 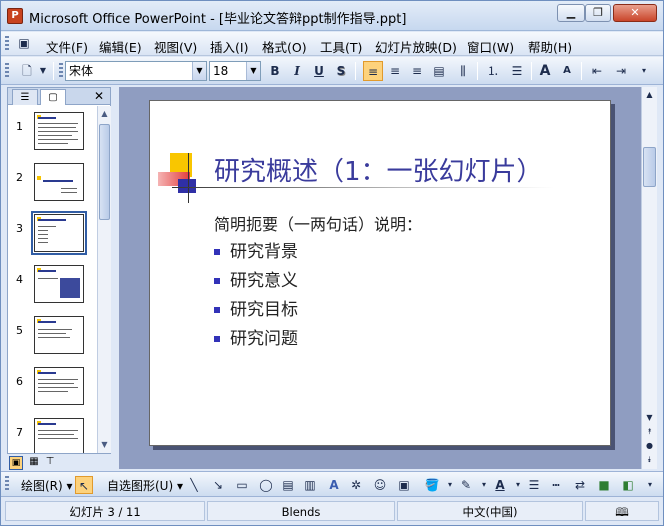 What do you see at coordinates (99, 96) in the screenshot?
I see `pane-close-button: ✕` at bounding box center [99, 96].